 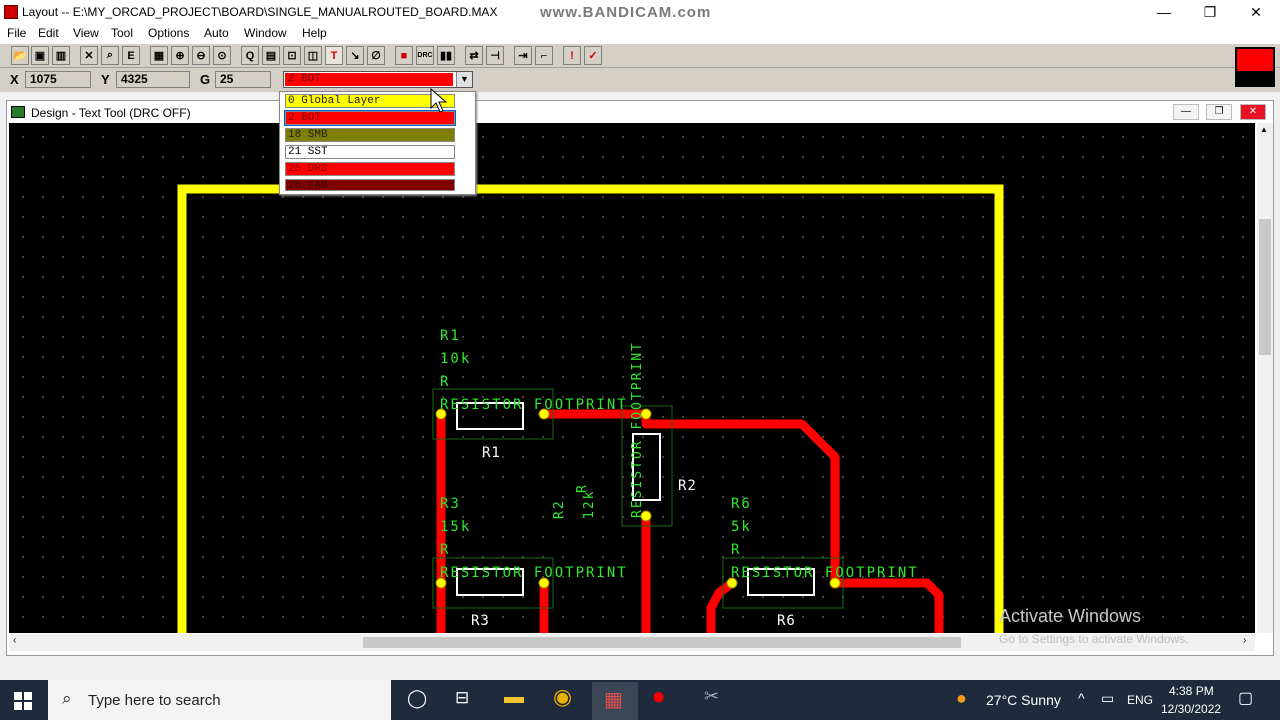 What do you see at coordinates (122, 33) in the screenshot?
I see `menu-tool: Tool` at bounding box center [122, 33].